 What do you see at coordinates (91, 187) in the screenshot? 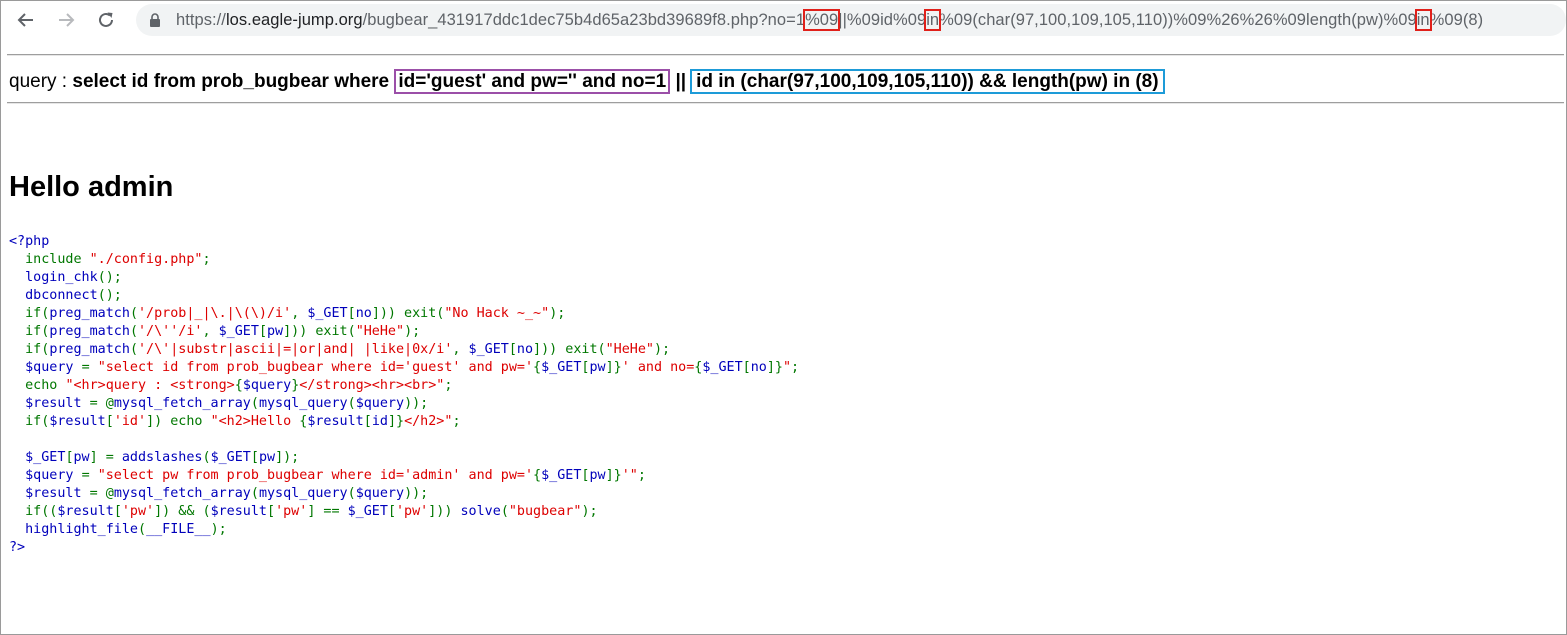
I see `hello-heading: Hello admin` at bounding box center [91, 187].